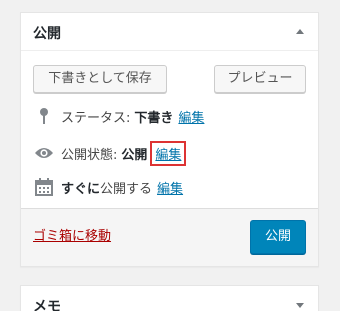 This screenshot has height=311, width=340. Describe the element at coordinates (300, 31) in the screenshot. I see `collapse-arrow-icon` at that location.